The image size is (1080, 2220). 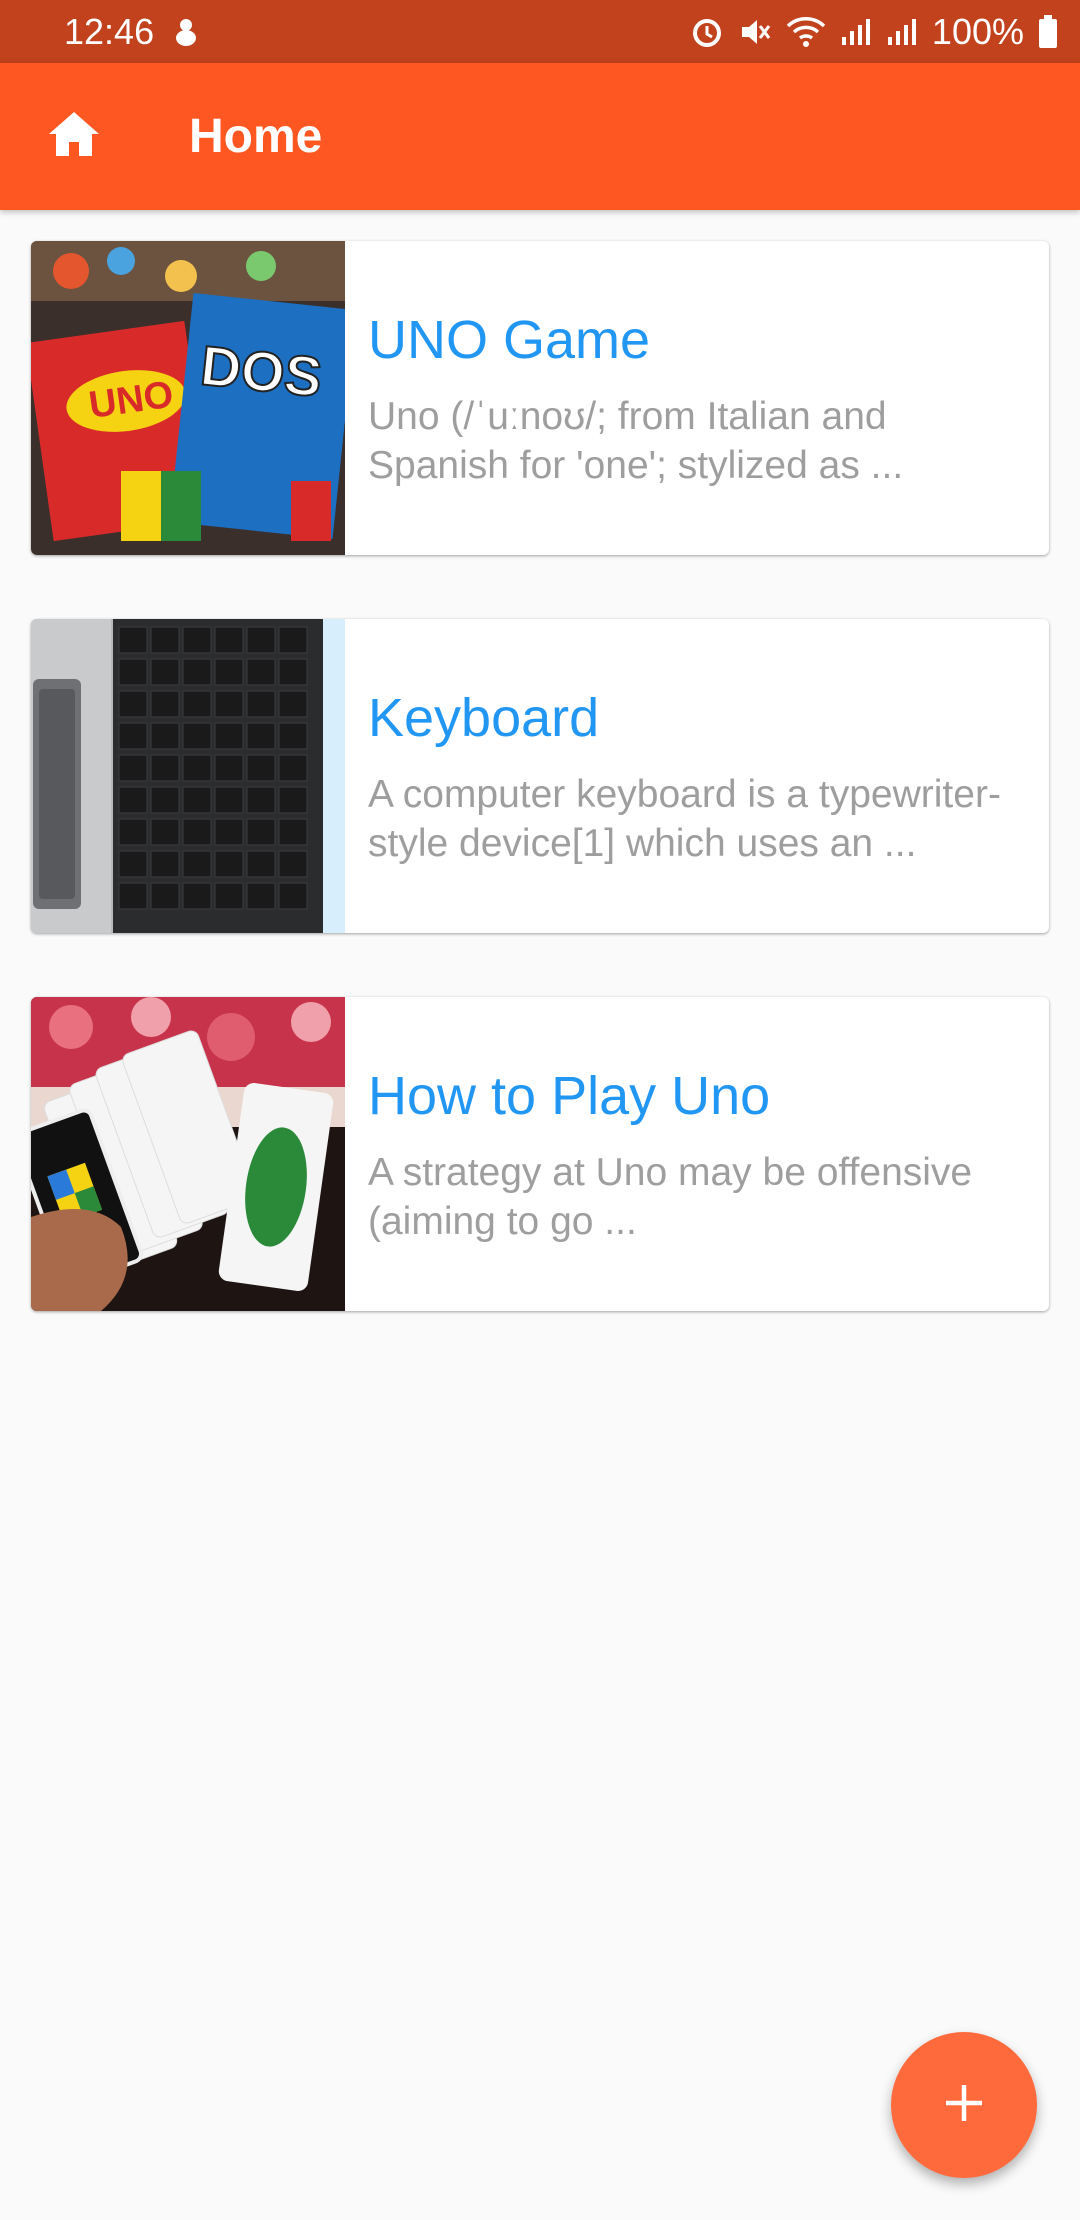 What do you see at coordinates (755, 32) in the screenshot?
I see `mute-icon` at bounding box center [755, 32].